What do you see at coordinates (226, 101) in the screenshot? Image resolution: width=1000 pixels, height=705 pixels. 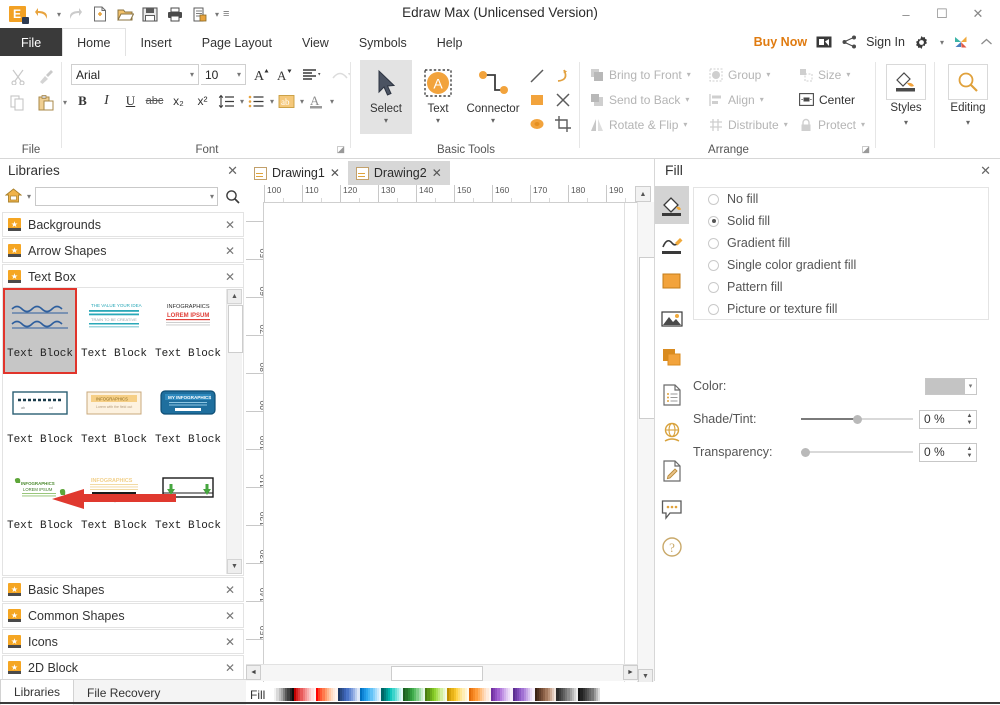 I see `line-spacing-icon` at bounding box center [226, 101].